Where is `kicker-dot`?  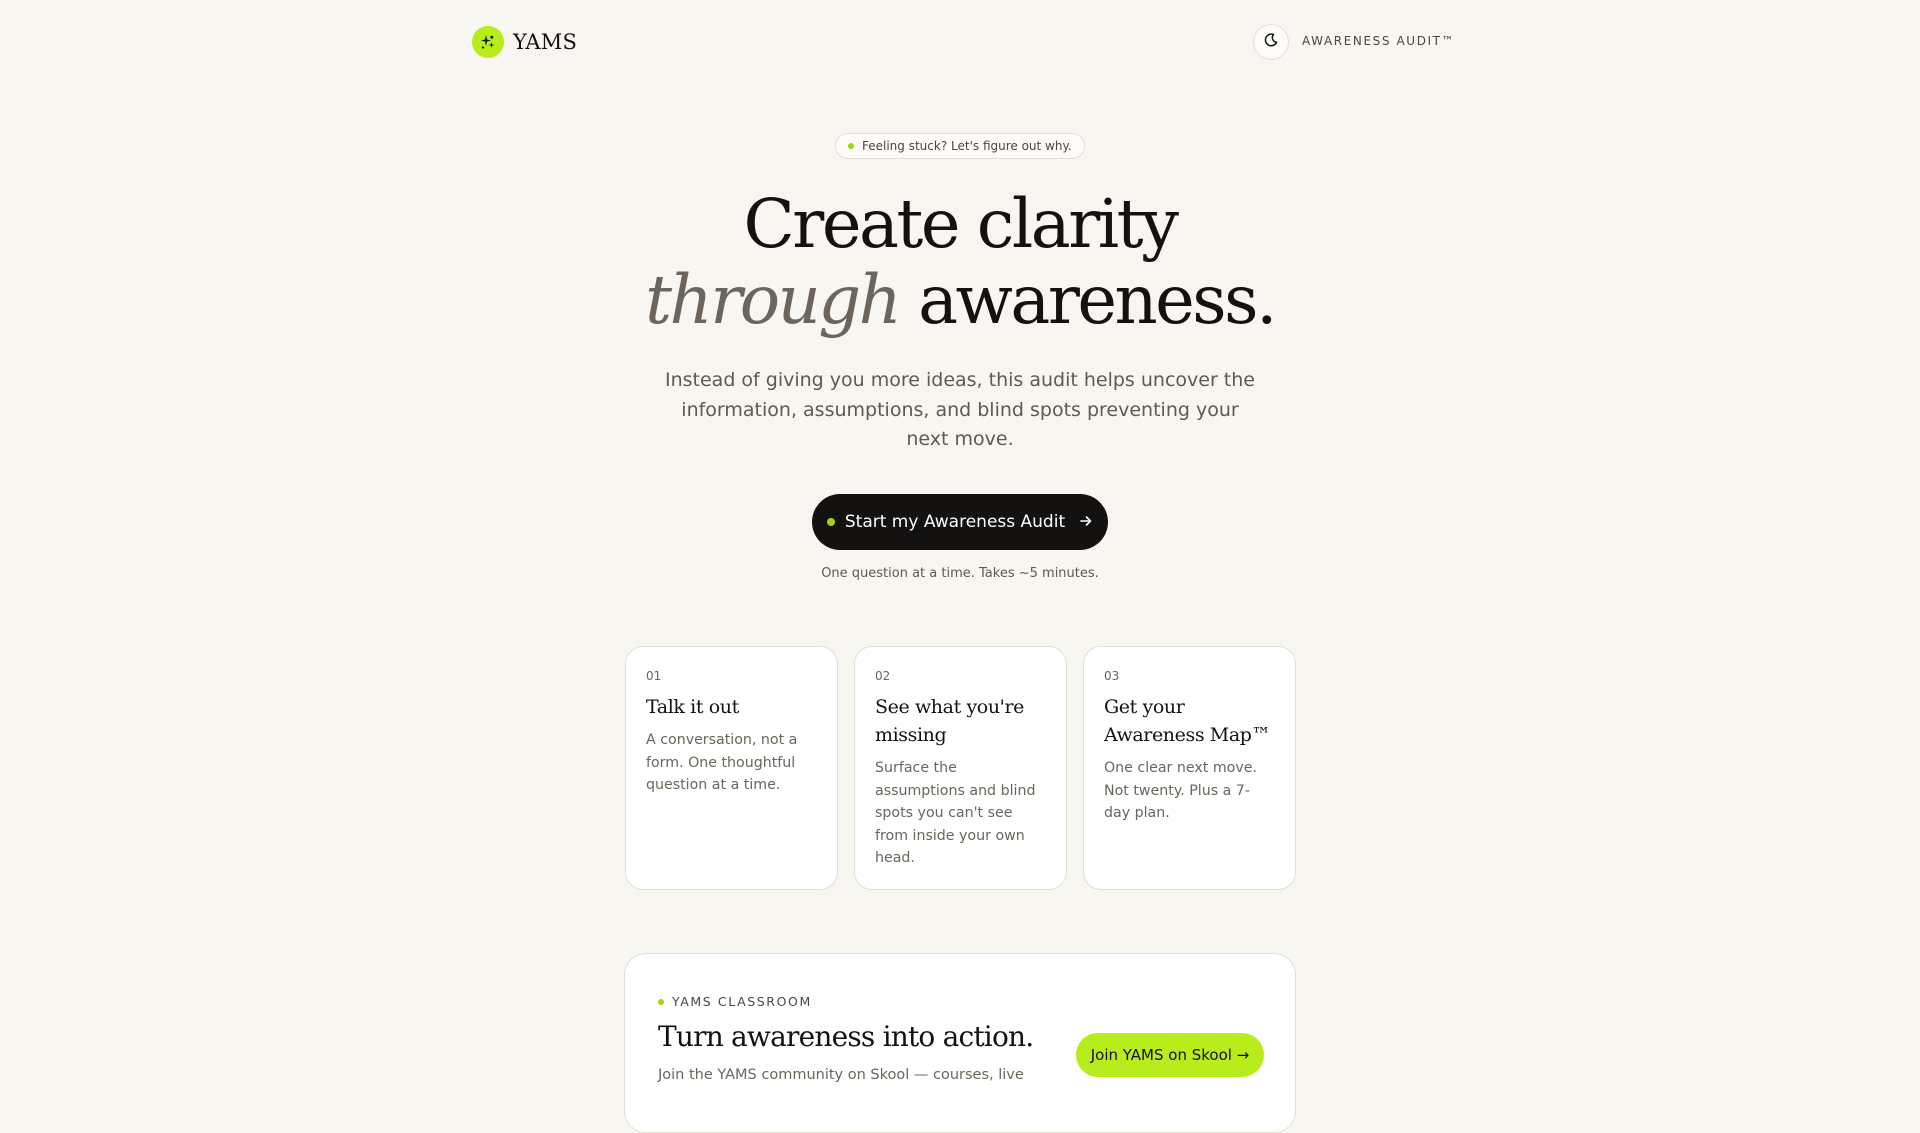
kicker-dot is located at coordinates (661, 1001).